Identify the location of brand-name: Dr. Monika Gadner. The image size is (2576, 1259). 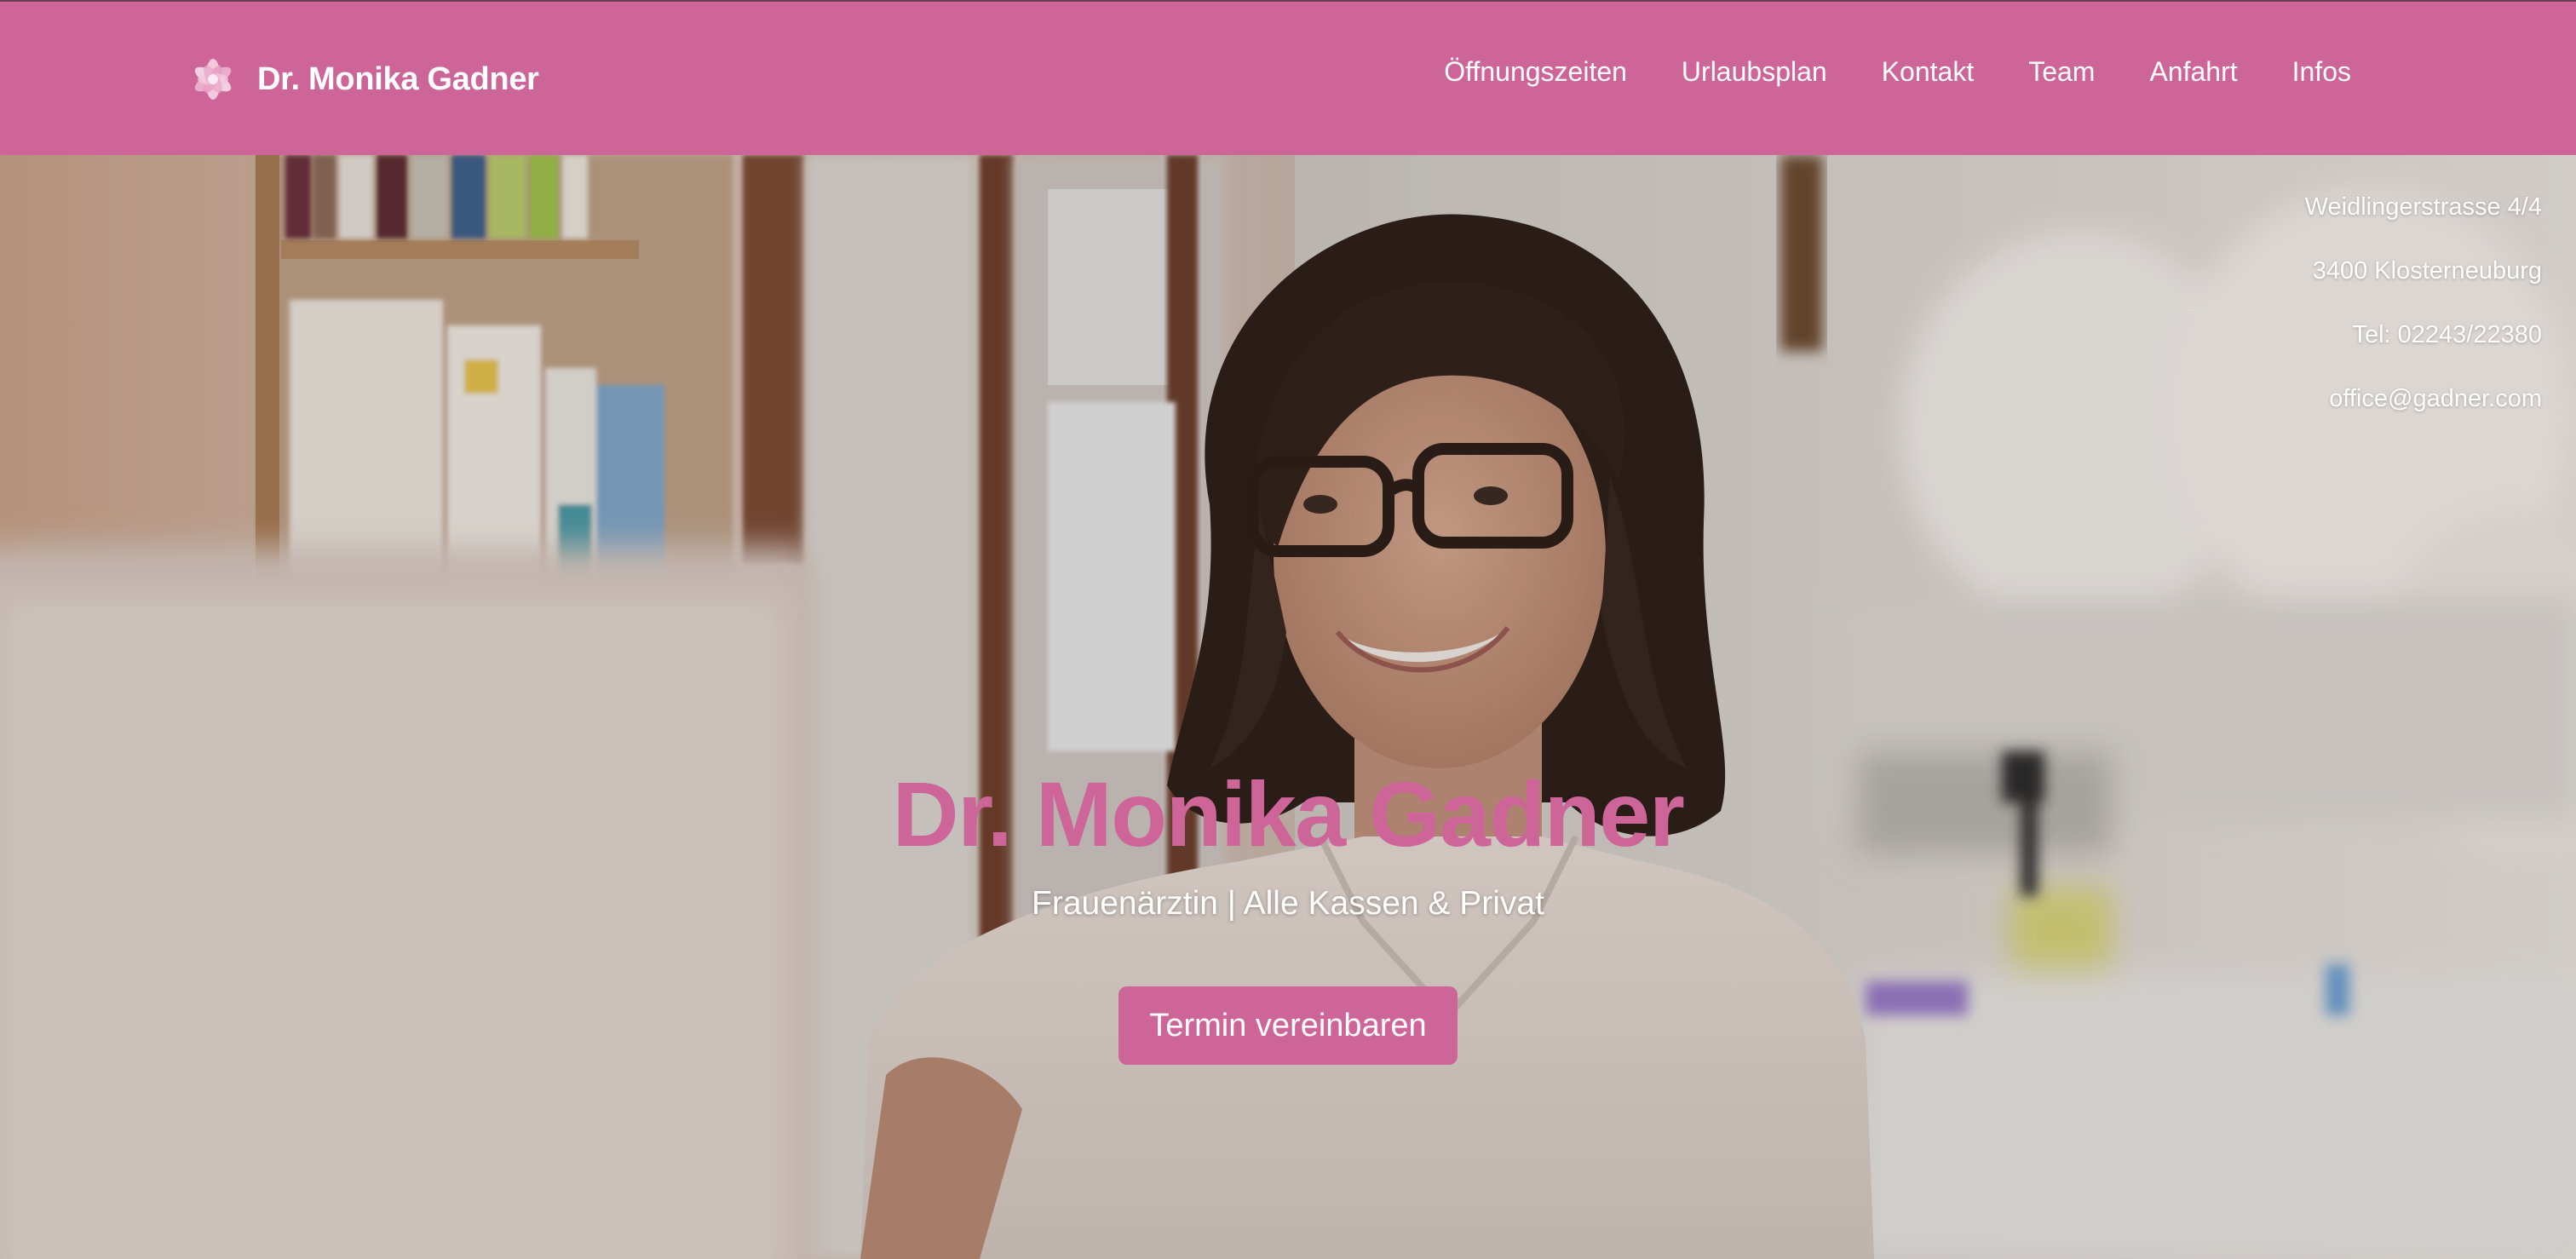
(398, 78).